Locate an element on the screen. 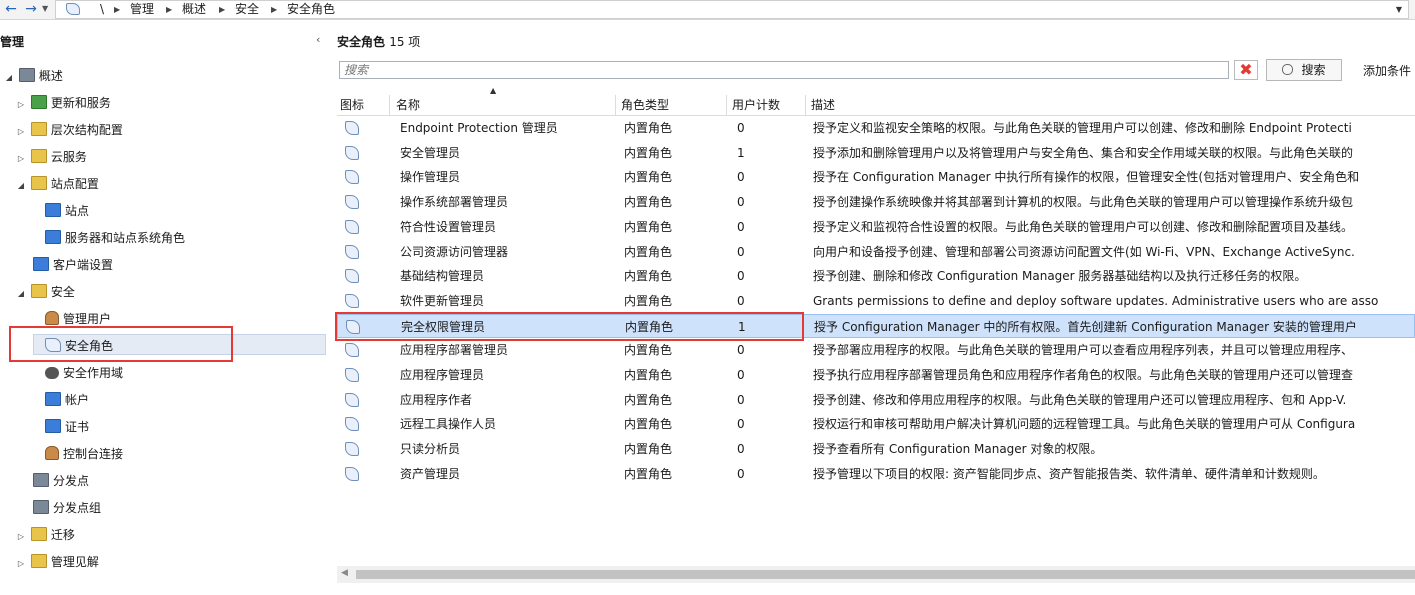 This screenshot has width=1415, height=595. tree-item-dist-points: 分发点 is located at coordinates (61, 481).